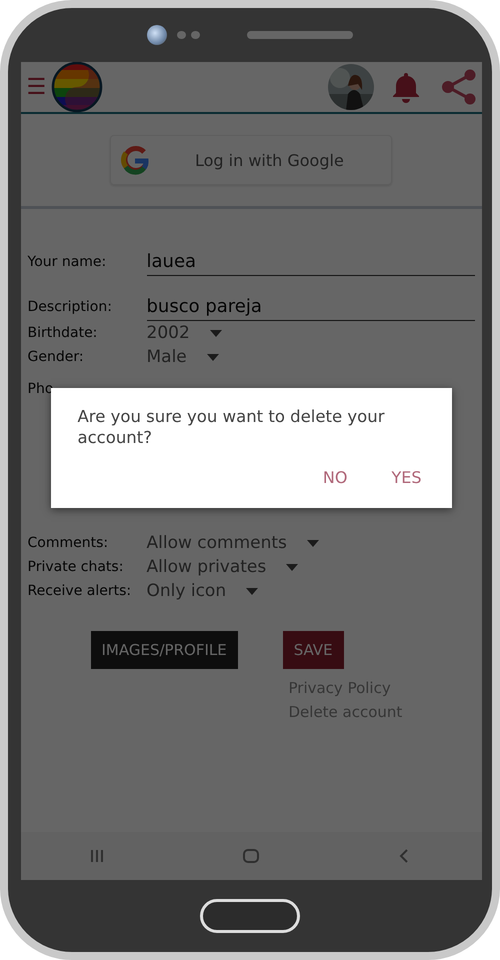  Describe the element at coordinates (251, 160) in the screenshot. I see `google-login-button: Log in with Google` at that location.